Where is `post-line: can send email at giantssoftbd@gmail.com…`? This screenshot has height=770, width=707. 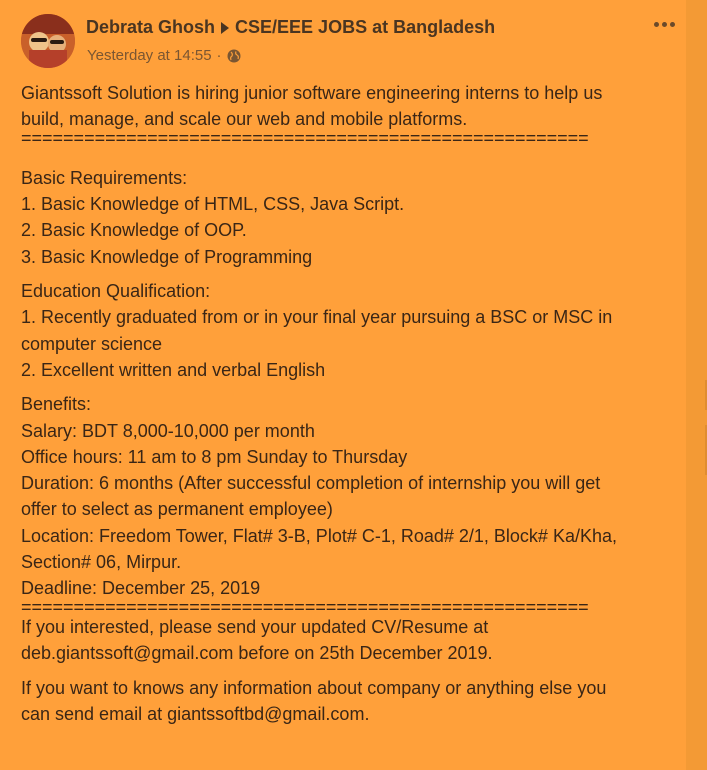 post-line: can send email at giantssoftbd@gmail.com… is located at coordinates (195, 713).